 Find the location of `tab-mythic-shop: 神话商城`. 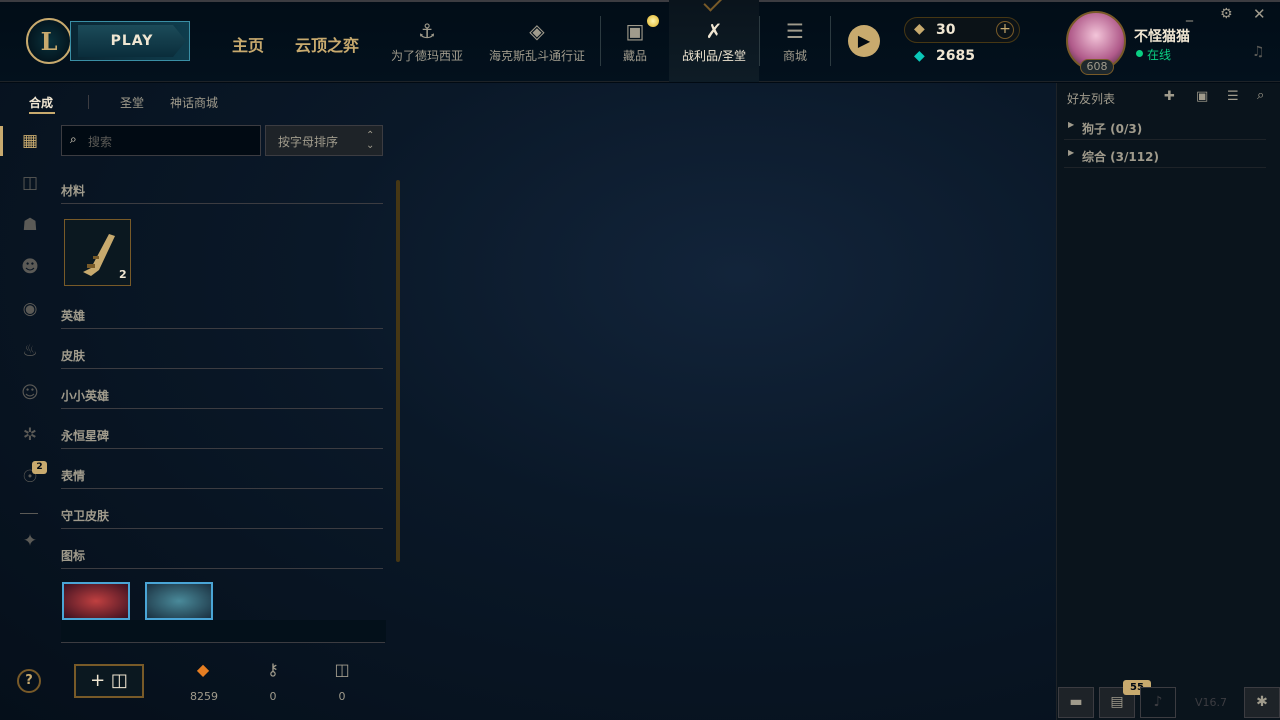

tab-mythic-shop: 神话商城 is located at coordinates (194, 102).